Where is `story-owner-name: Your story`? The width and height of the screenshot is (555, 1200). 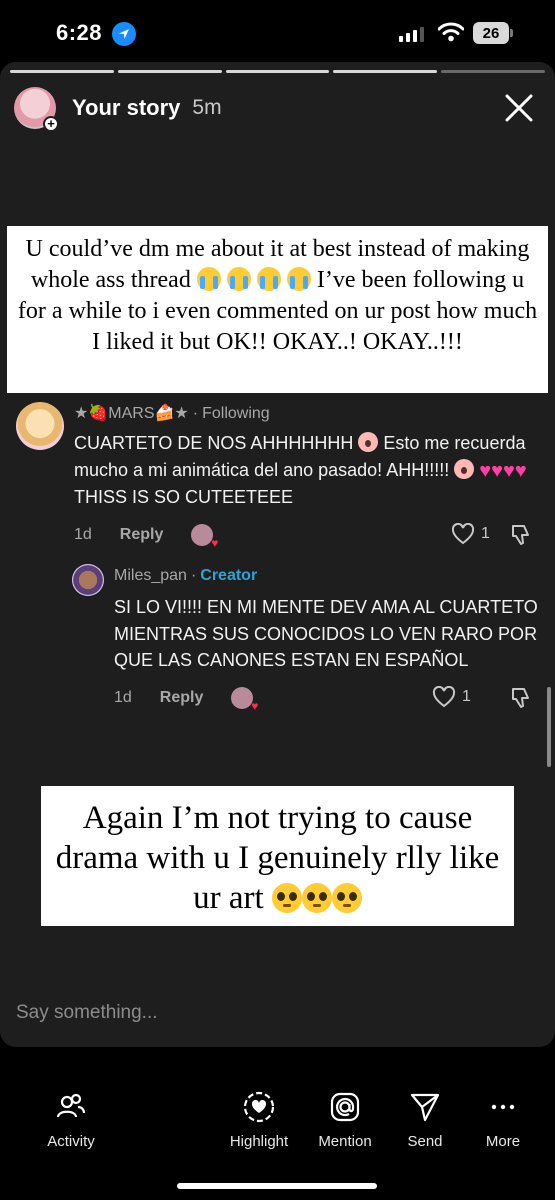
story-owner-name: Your story is located at coordinates (126, 108).